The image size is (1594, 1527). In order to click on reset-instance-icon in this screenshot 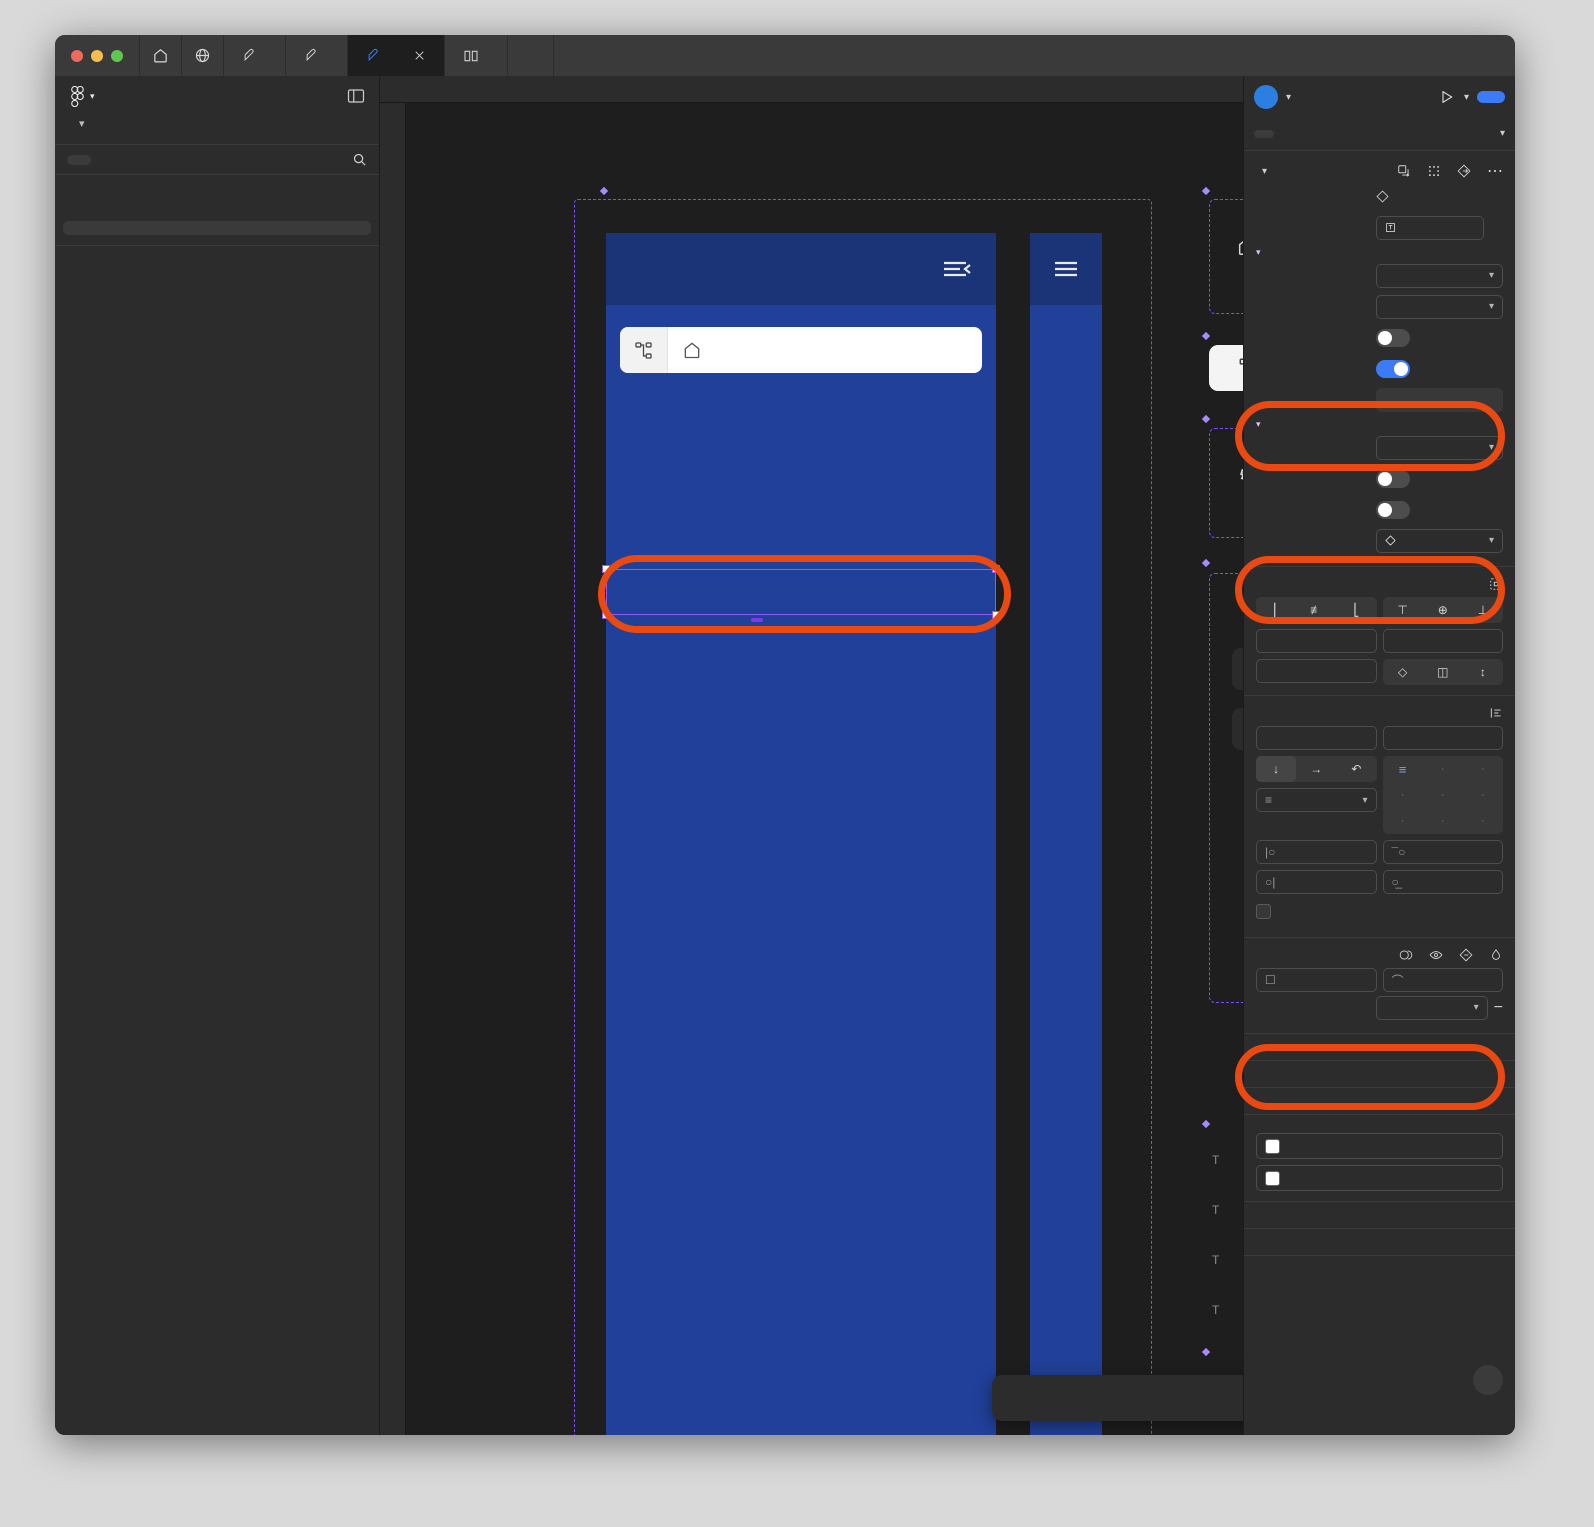, I will do `click(1464, 171)`.